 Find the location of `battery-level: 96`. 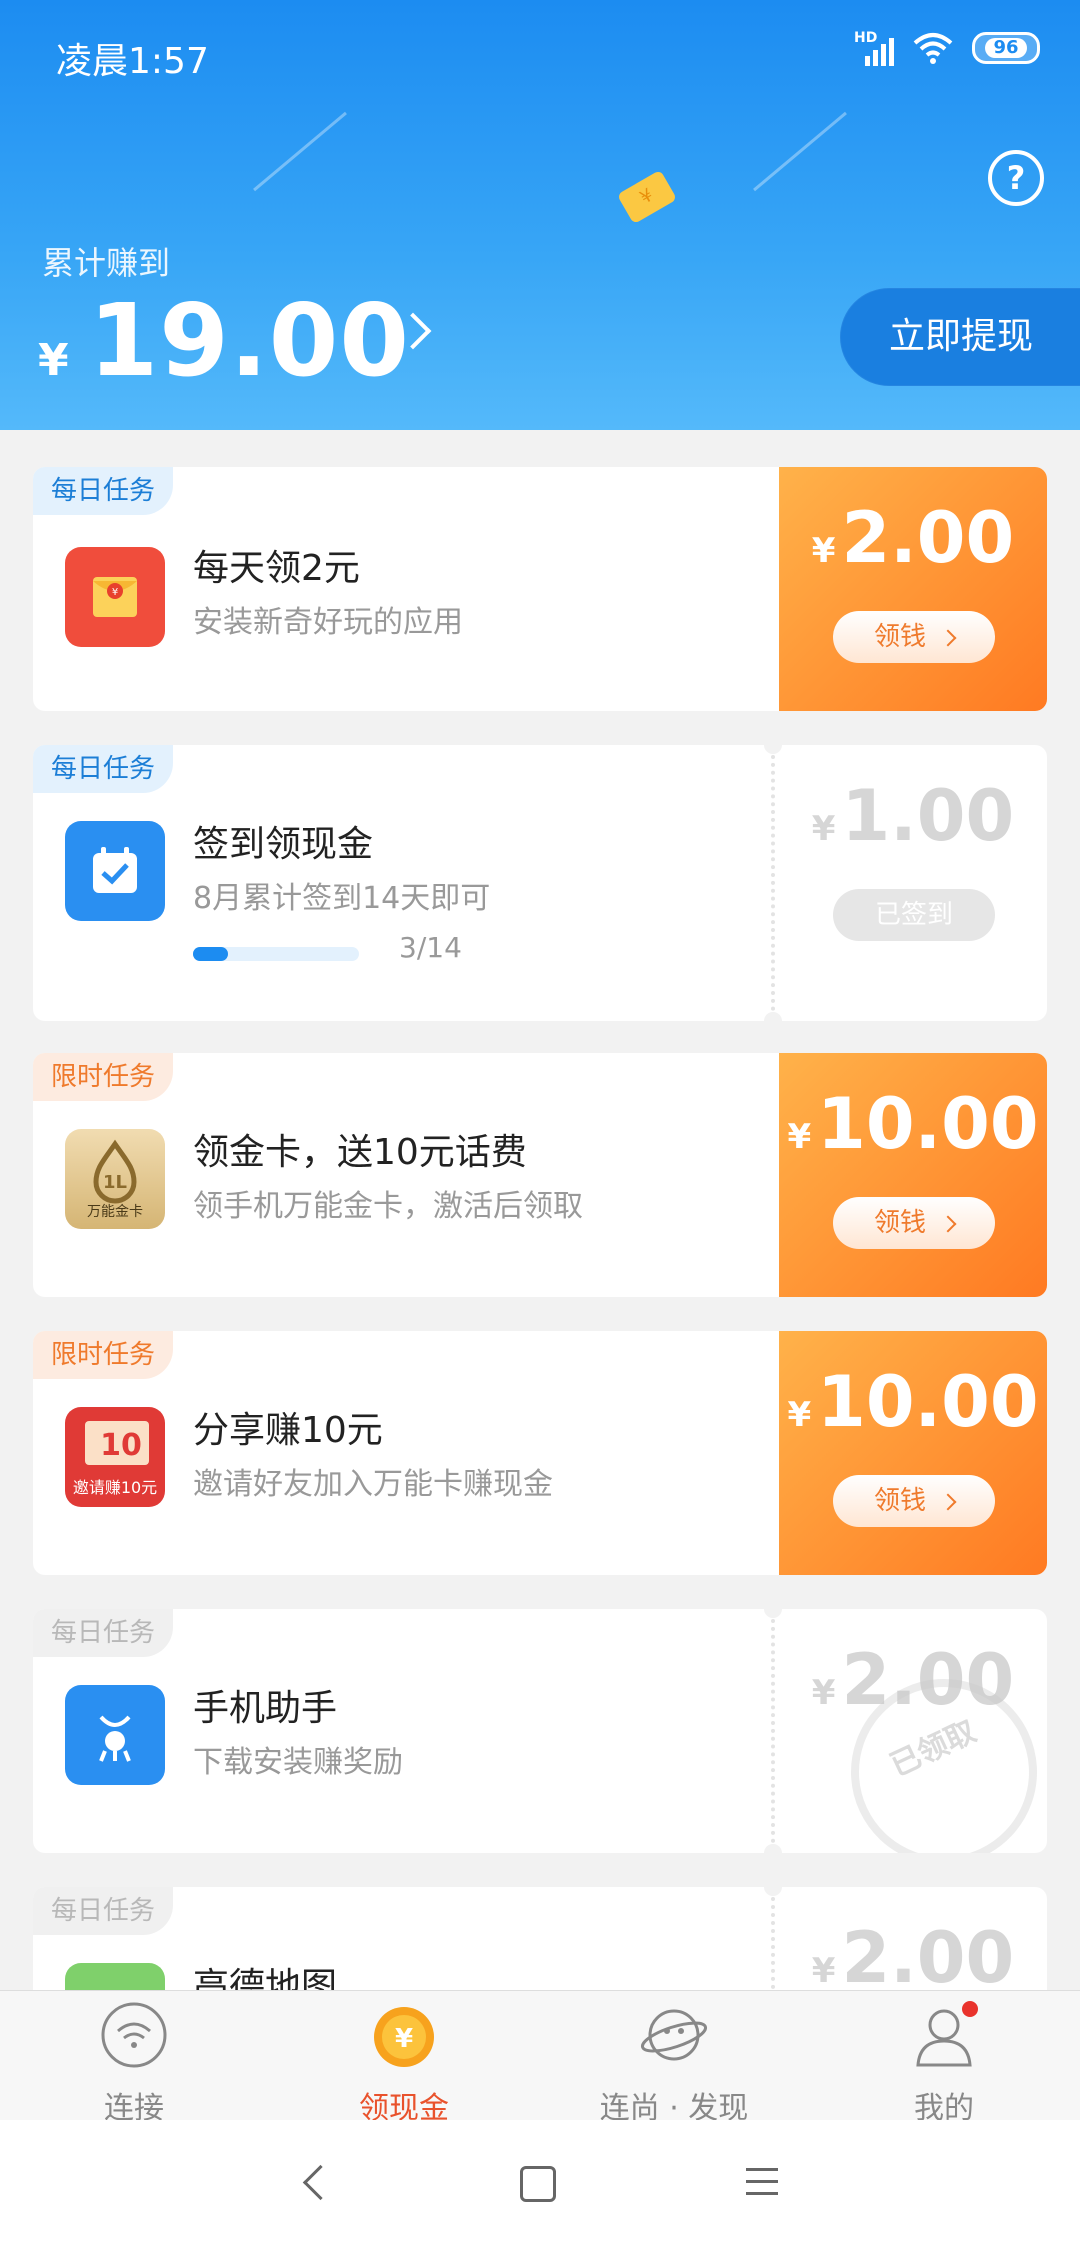

battery-level: 96 is located at coordinates (1006, 48).